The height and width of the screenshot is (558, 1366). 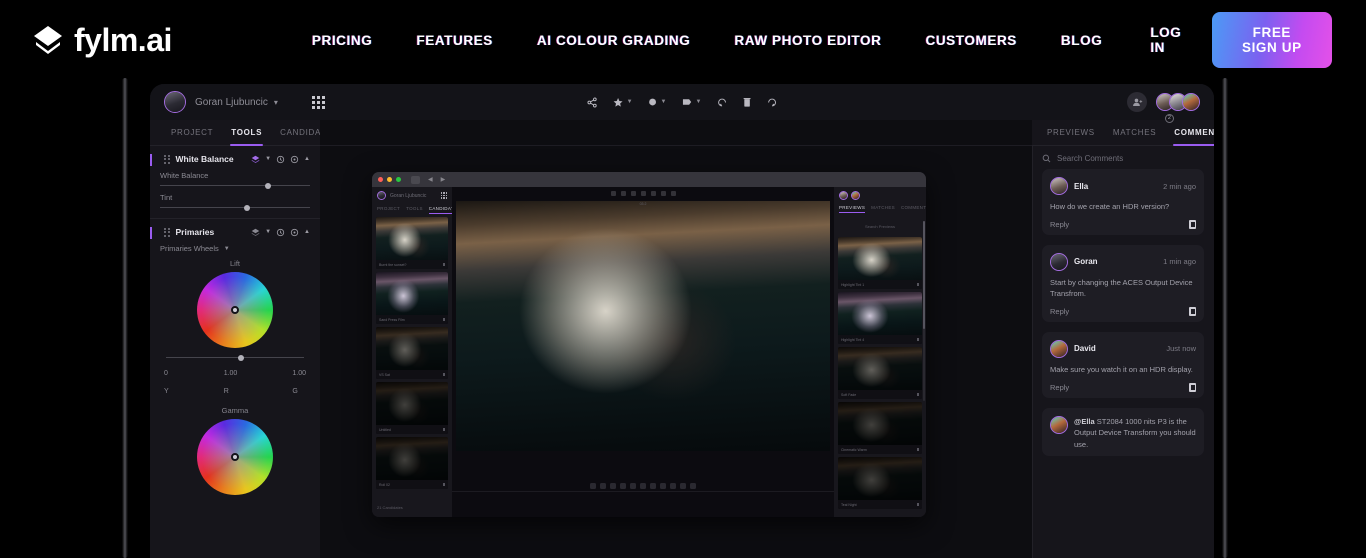 I want to click on brand-logo: fylm.ai, so click(x=101, y=40).